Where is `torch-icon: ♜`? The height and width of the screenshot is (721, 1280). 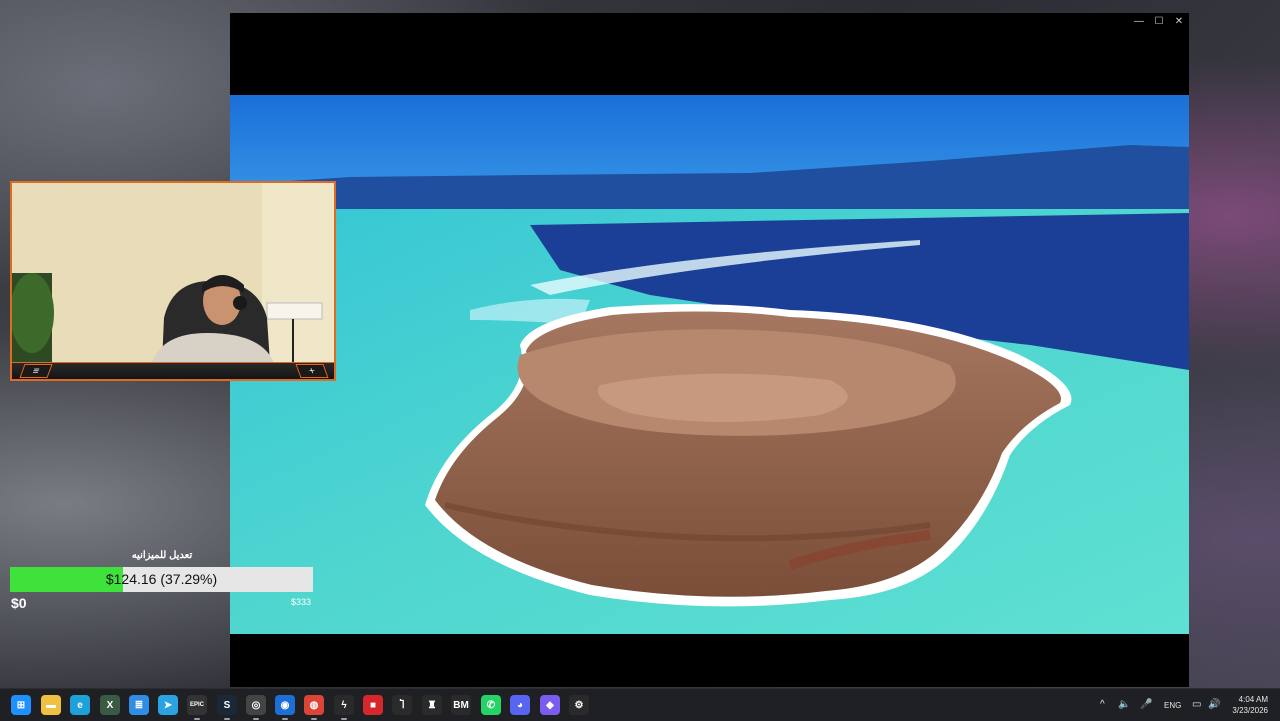
torch-icon: ♜ is located at coordinates (432, 705).